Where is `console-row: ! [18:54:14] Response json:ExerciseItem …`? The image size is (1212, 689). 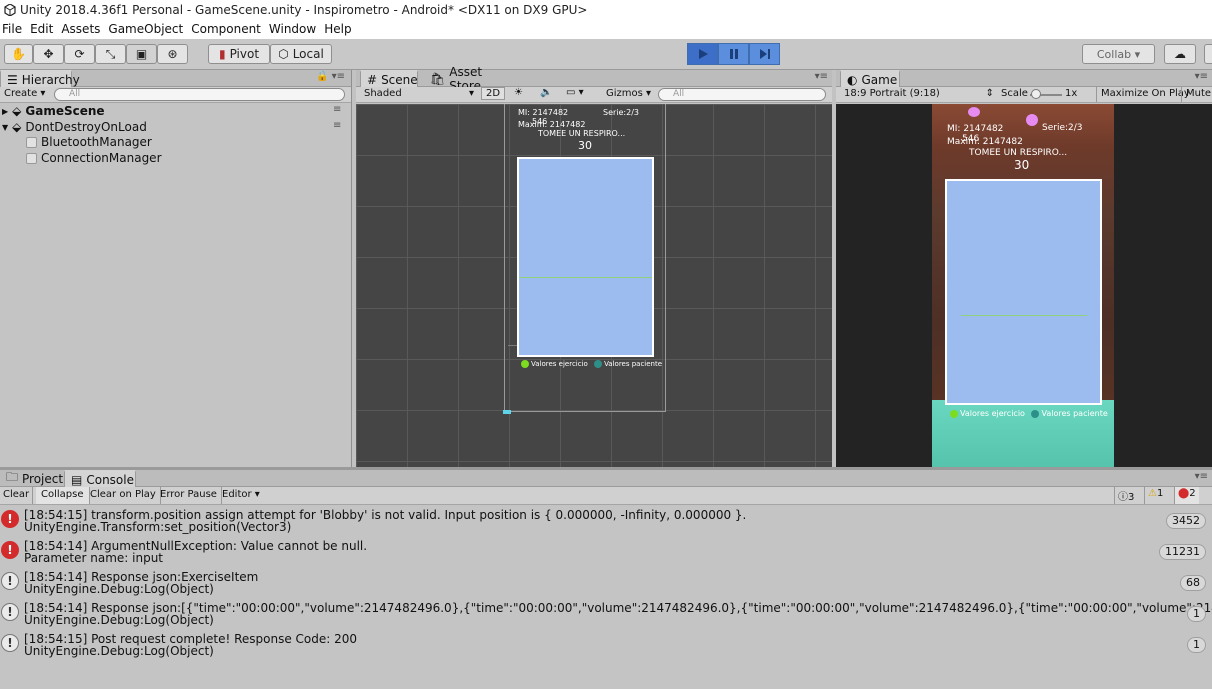
console-row: ! [18:54:14] Response json:ExerciseItem … is located at coordinates (606, 582).